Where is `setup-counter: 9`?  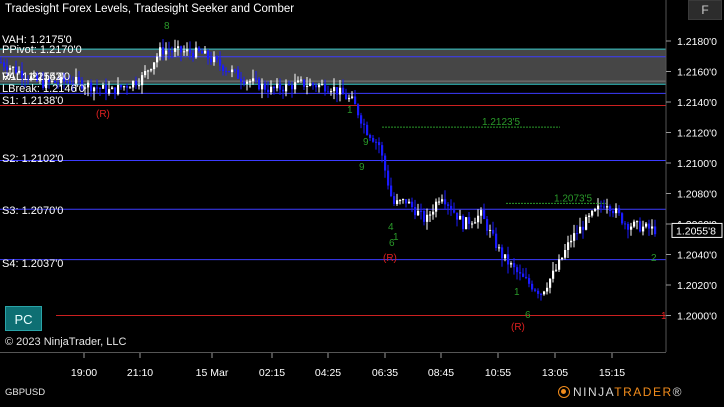 setup-counter: 9 is located at coordinates (362, 167).